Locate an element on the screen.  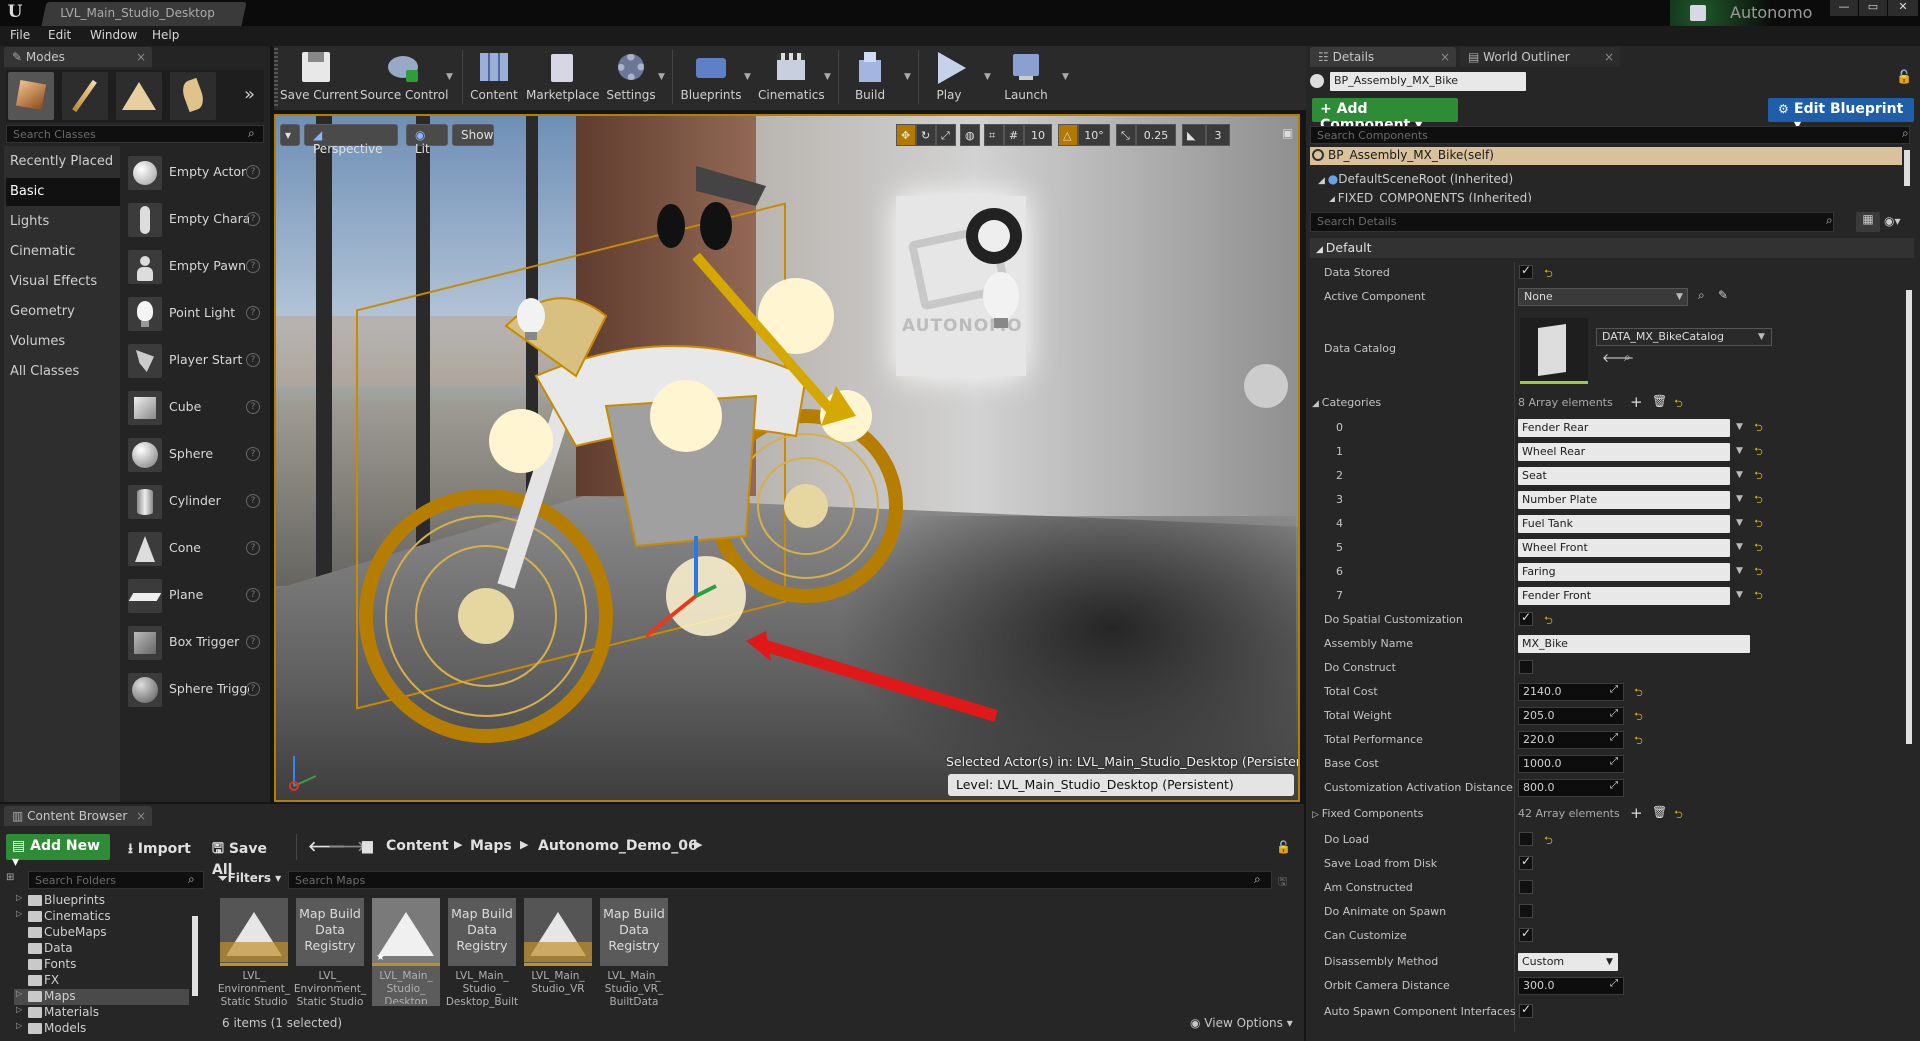
category-lights: Lights is located at coordinates (63, 222).